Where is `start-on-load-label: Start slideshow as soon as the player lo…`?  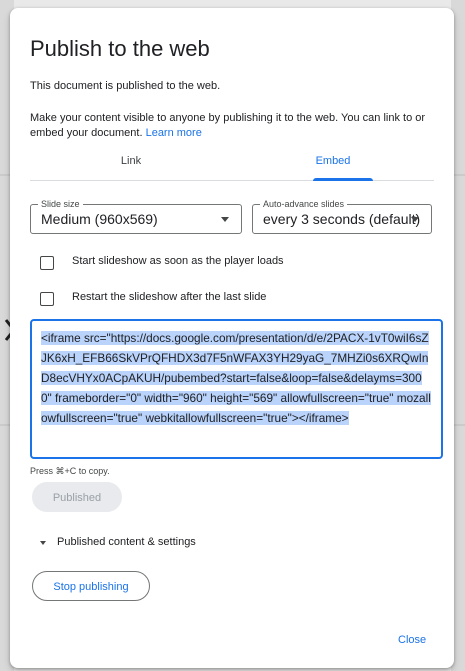 start-on-load-label: Start slideshow as soon as the player lo… is located at coordinates (178, 261).